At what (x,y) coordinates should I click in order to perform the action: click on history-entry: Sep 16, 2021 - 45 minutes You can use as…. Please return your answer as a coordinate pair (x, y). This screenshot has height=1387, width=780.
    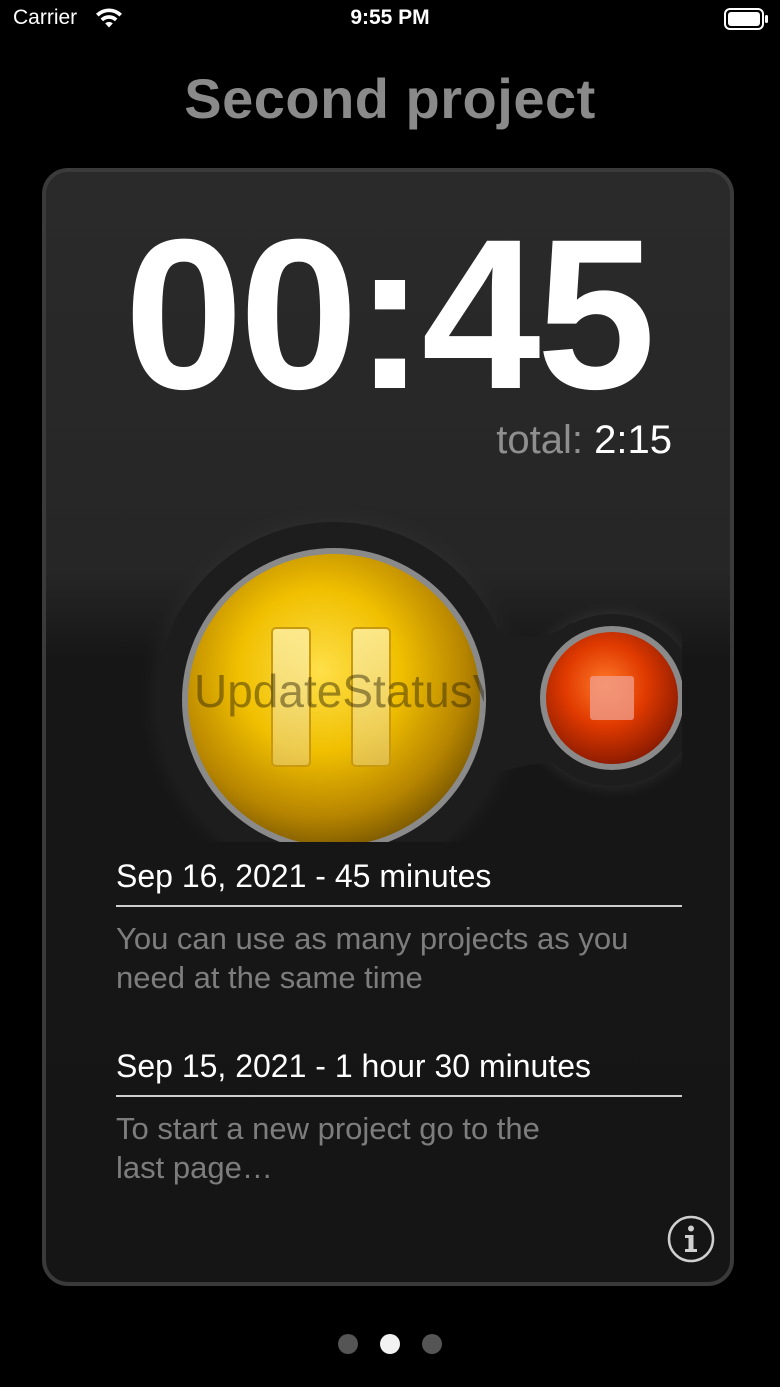
    Looking at the image, I should click on (399, 927).